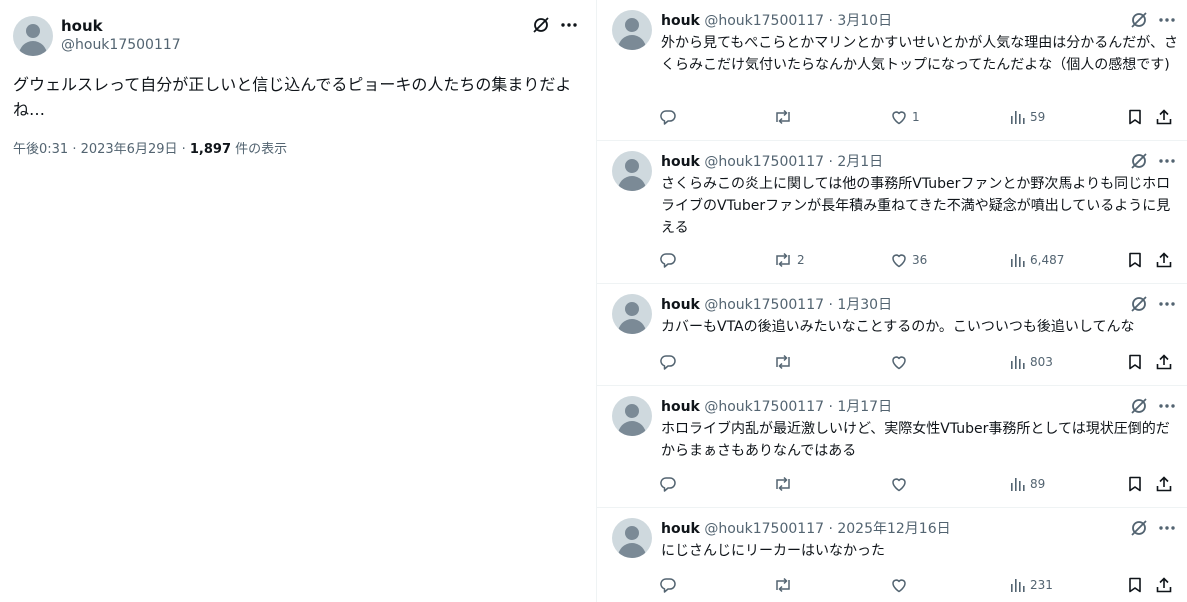  I want to click on like-button: 1, so click(905, 117).